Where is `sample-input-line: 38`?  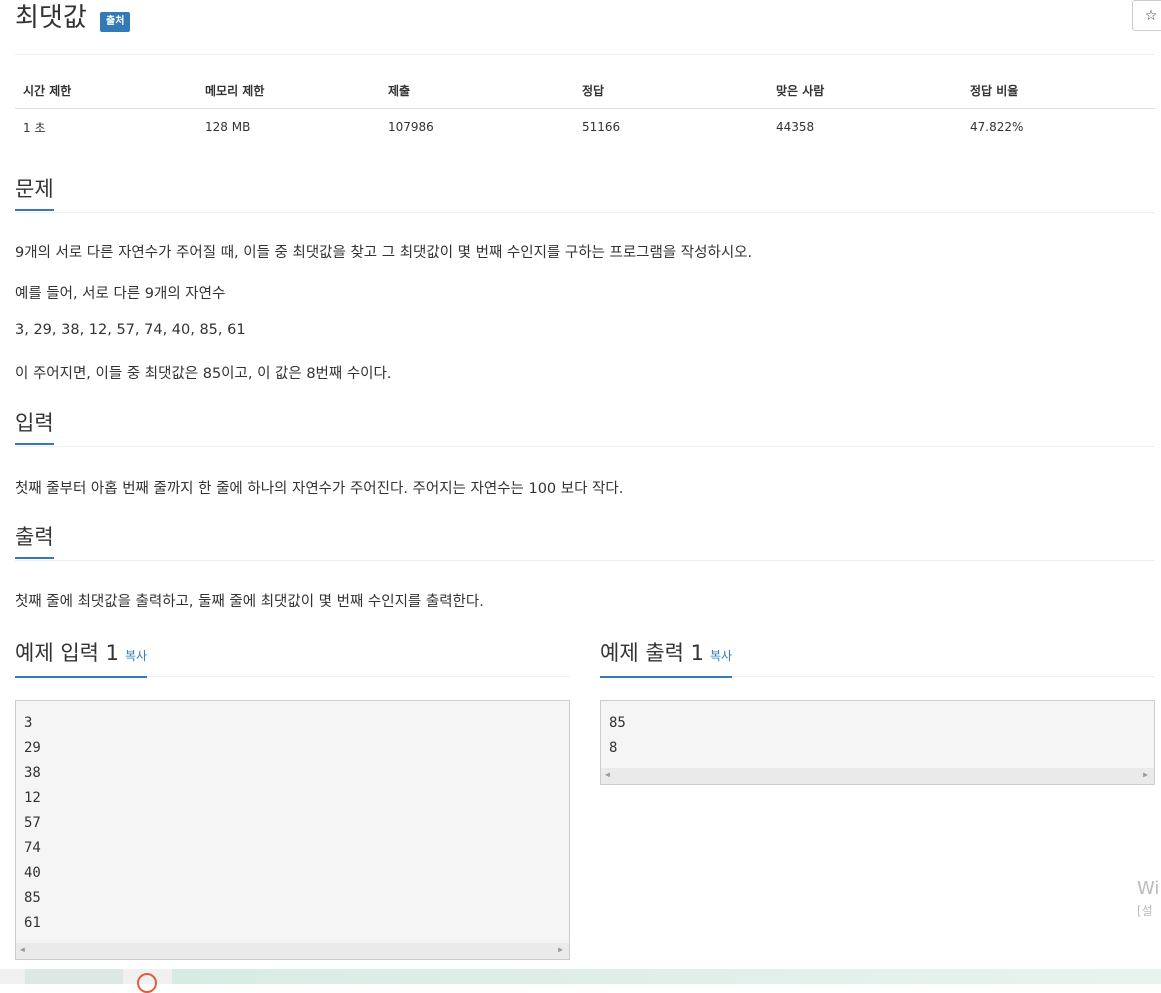 sample-input-line: 38 is located at coordinates (32, 773).